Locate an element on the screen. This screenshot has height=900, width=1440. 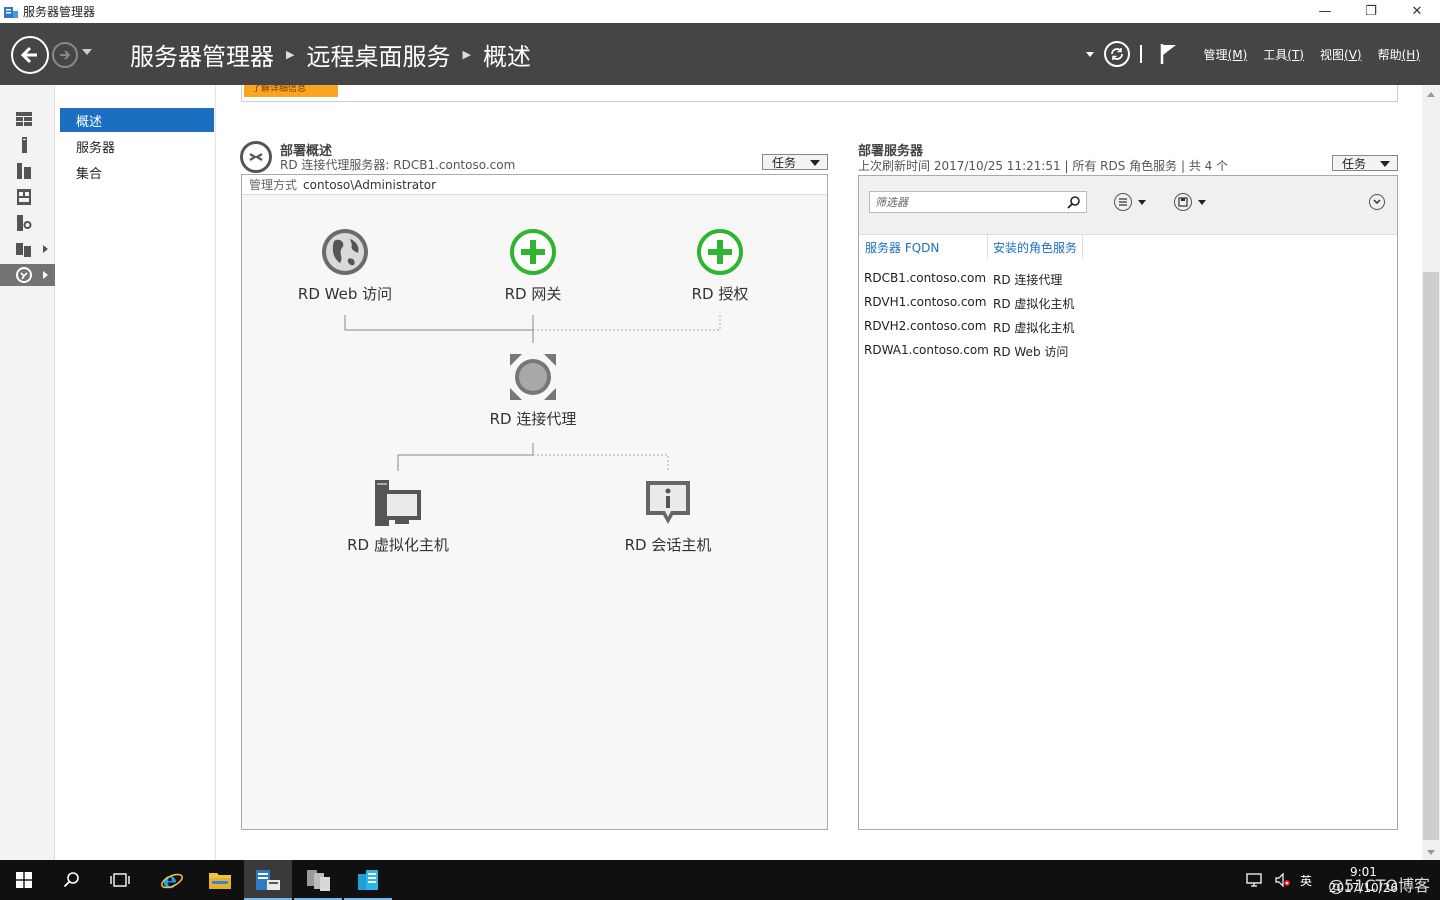
server-group-icon is located at coordinates (23, 250).